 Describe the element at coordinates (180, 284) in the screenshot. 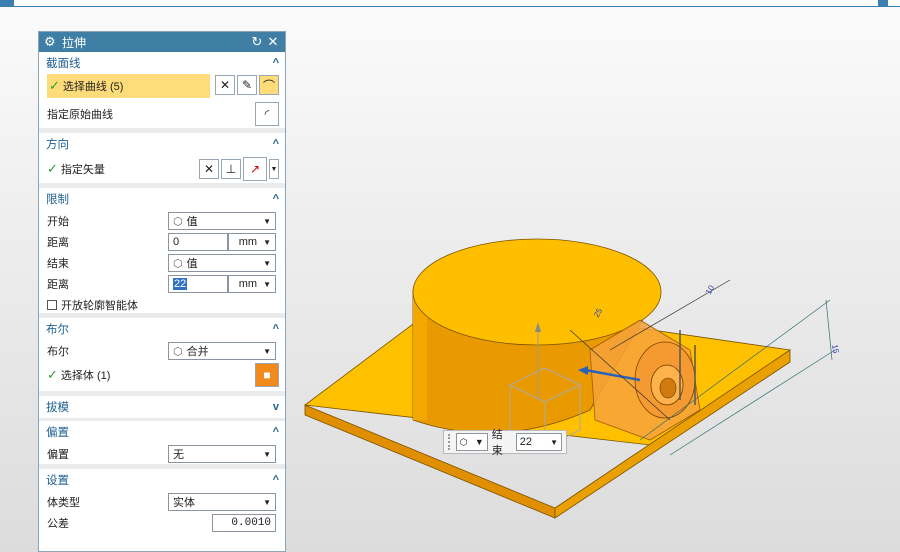

I see `distance2-value: 22` at that location.